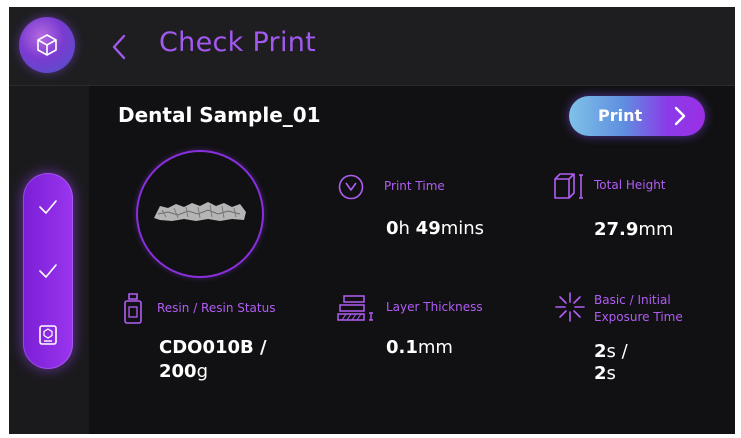  I want to click on model-thumbnail, so click(200, 214).